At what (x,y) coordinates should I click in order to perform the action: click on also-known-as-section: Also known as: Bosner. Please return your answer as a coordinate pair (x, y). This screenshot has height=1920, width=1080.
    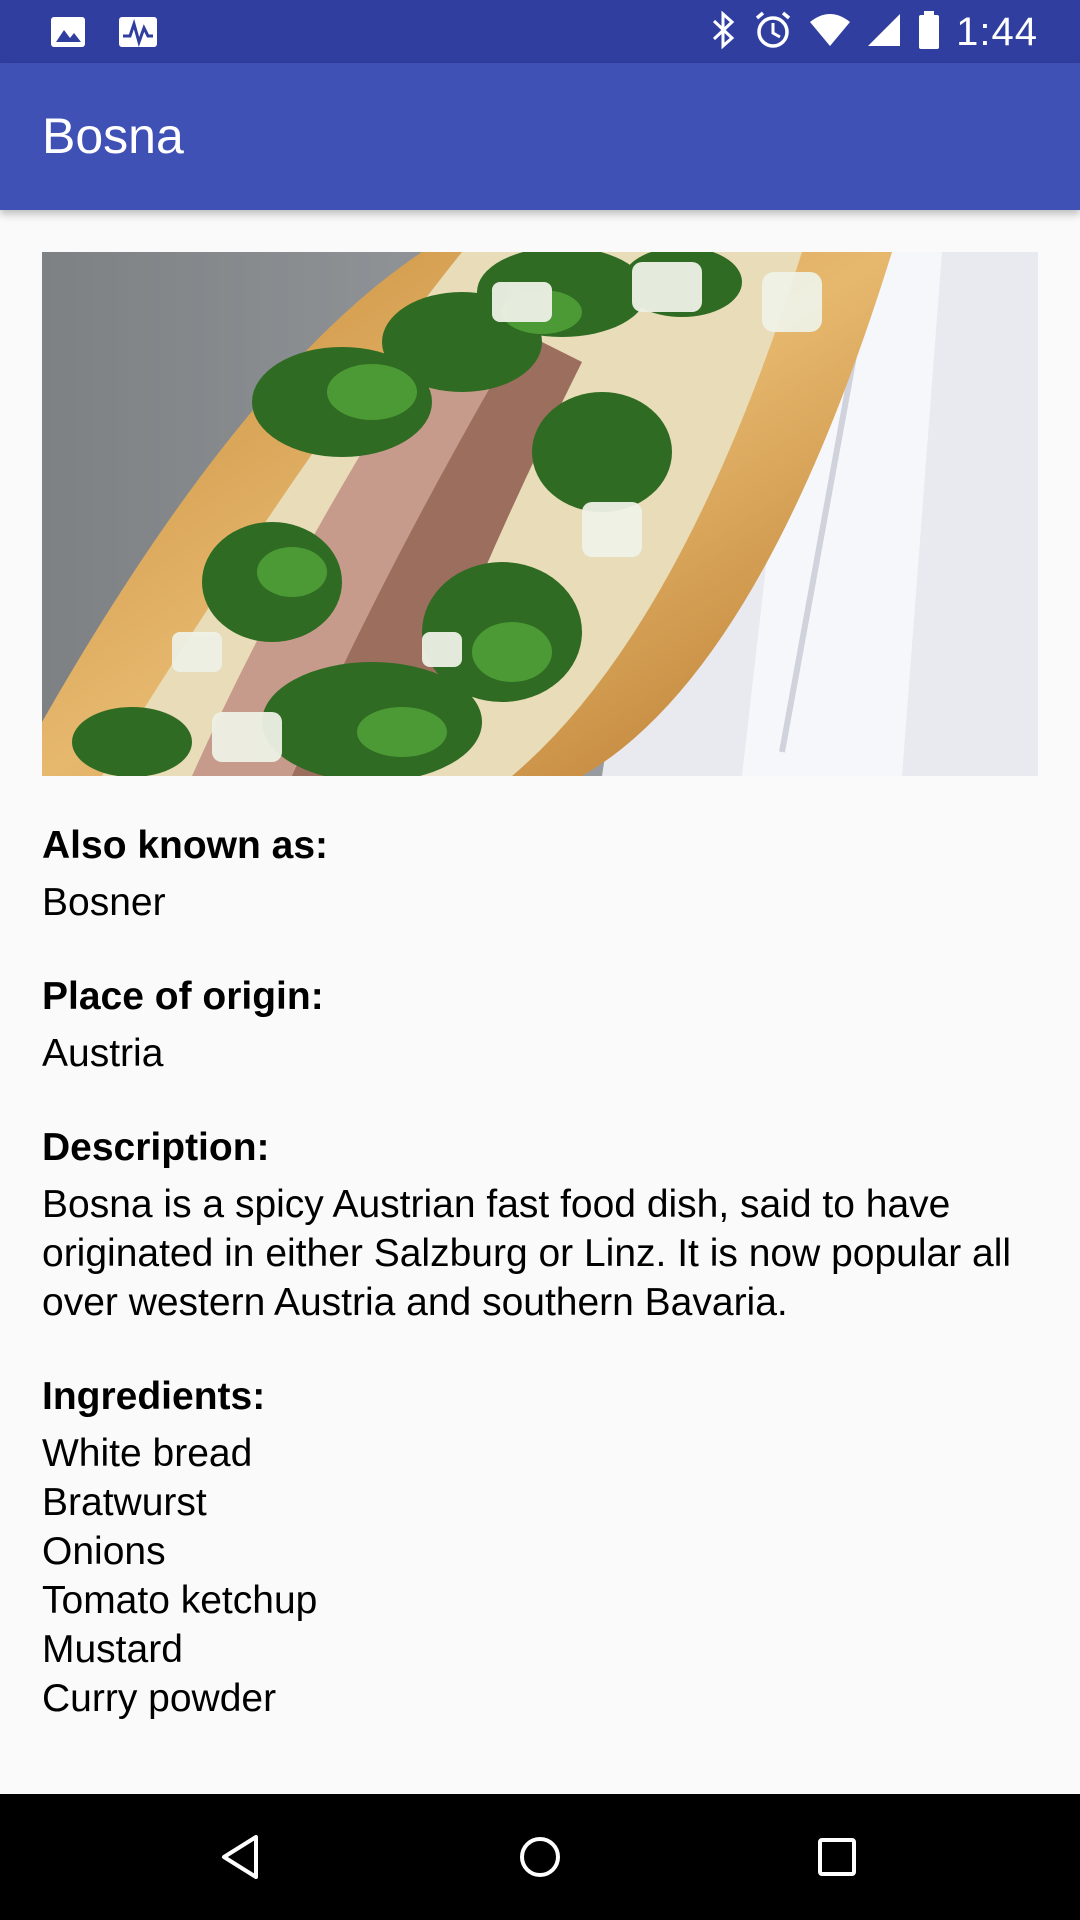
    Looking at the image, I should click on (540, 874).